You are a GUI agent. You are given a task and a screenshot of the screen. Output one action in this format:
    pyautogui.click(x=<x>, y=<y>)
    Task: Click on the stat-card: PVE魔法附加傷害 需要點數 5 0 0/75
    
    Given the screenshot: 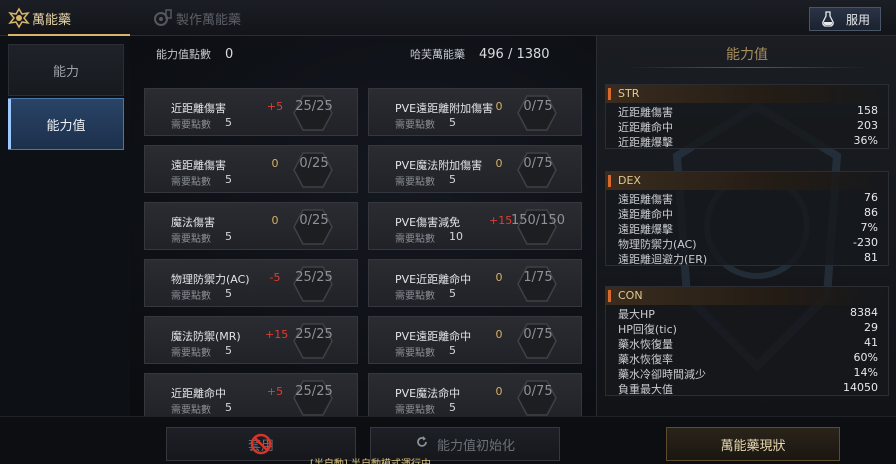 What is the action you would take?
    pyautogui.click(x=475, y=169)
    